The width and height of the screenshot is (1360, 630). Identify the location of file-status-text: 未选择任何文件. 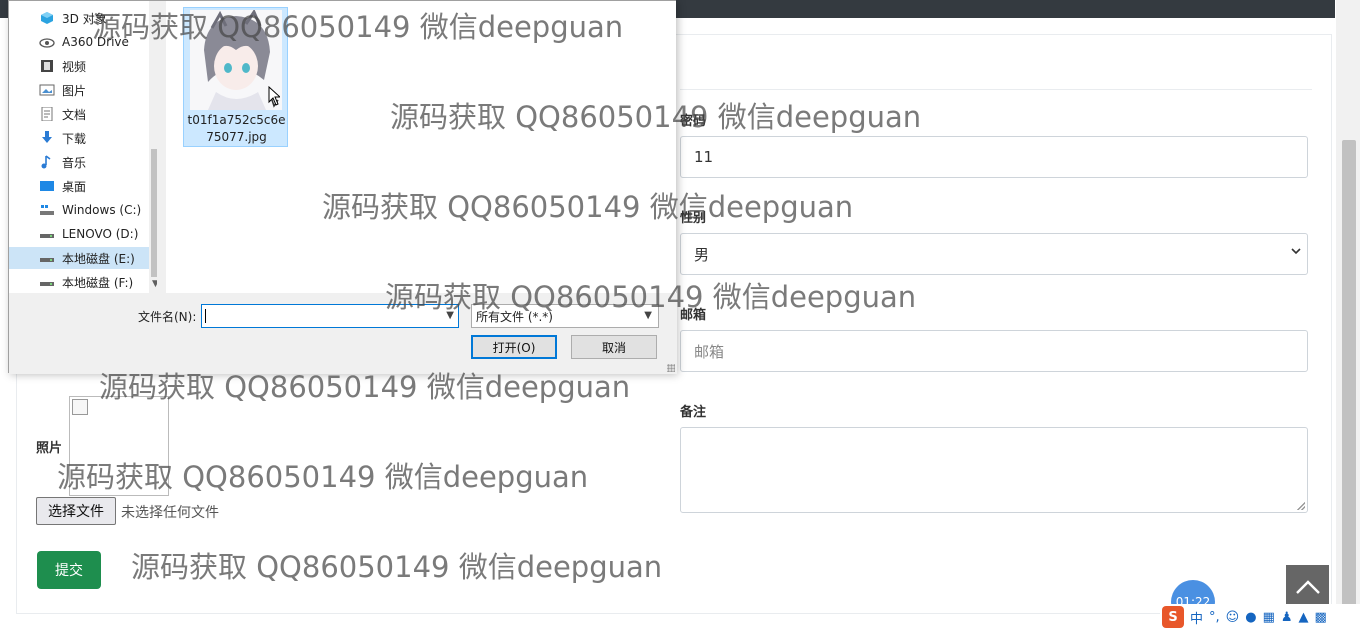
(170, 513).